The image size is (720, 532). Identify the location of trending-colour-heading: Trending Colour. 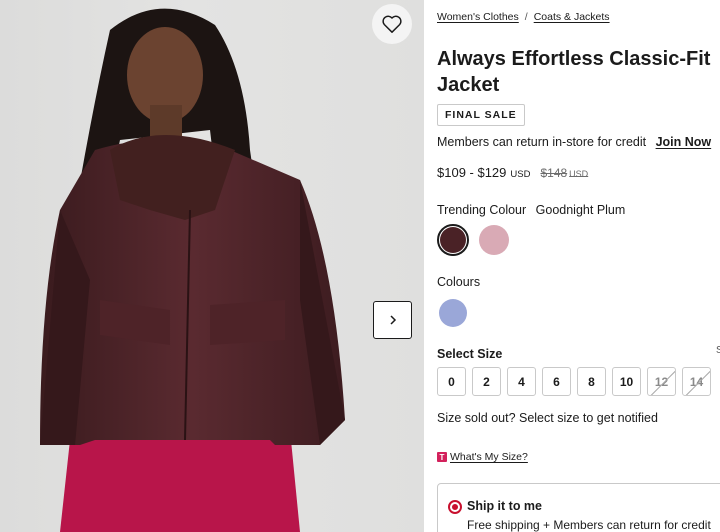
(482, 210).